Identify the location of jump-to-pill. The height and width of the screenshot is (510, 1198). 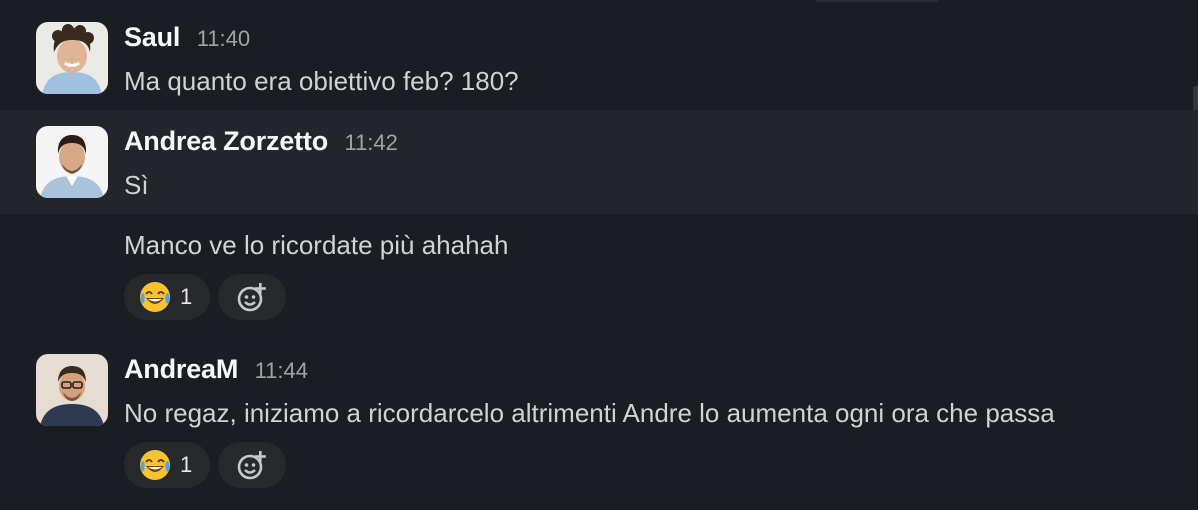
(877, 1).